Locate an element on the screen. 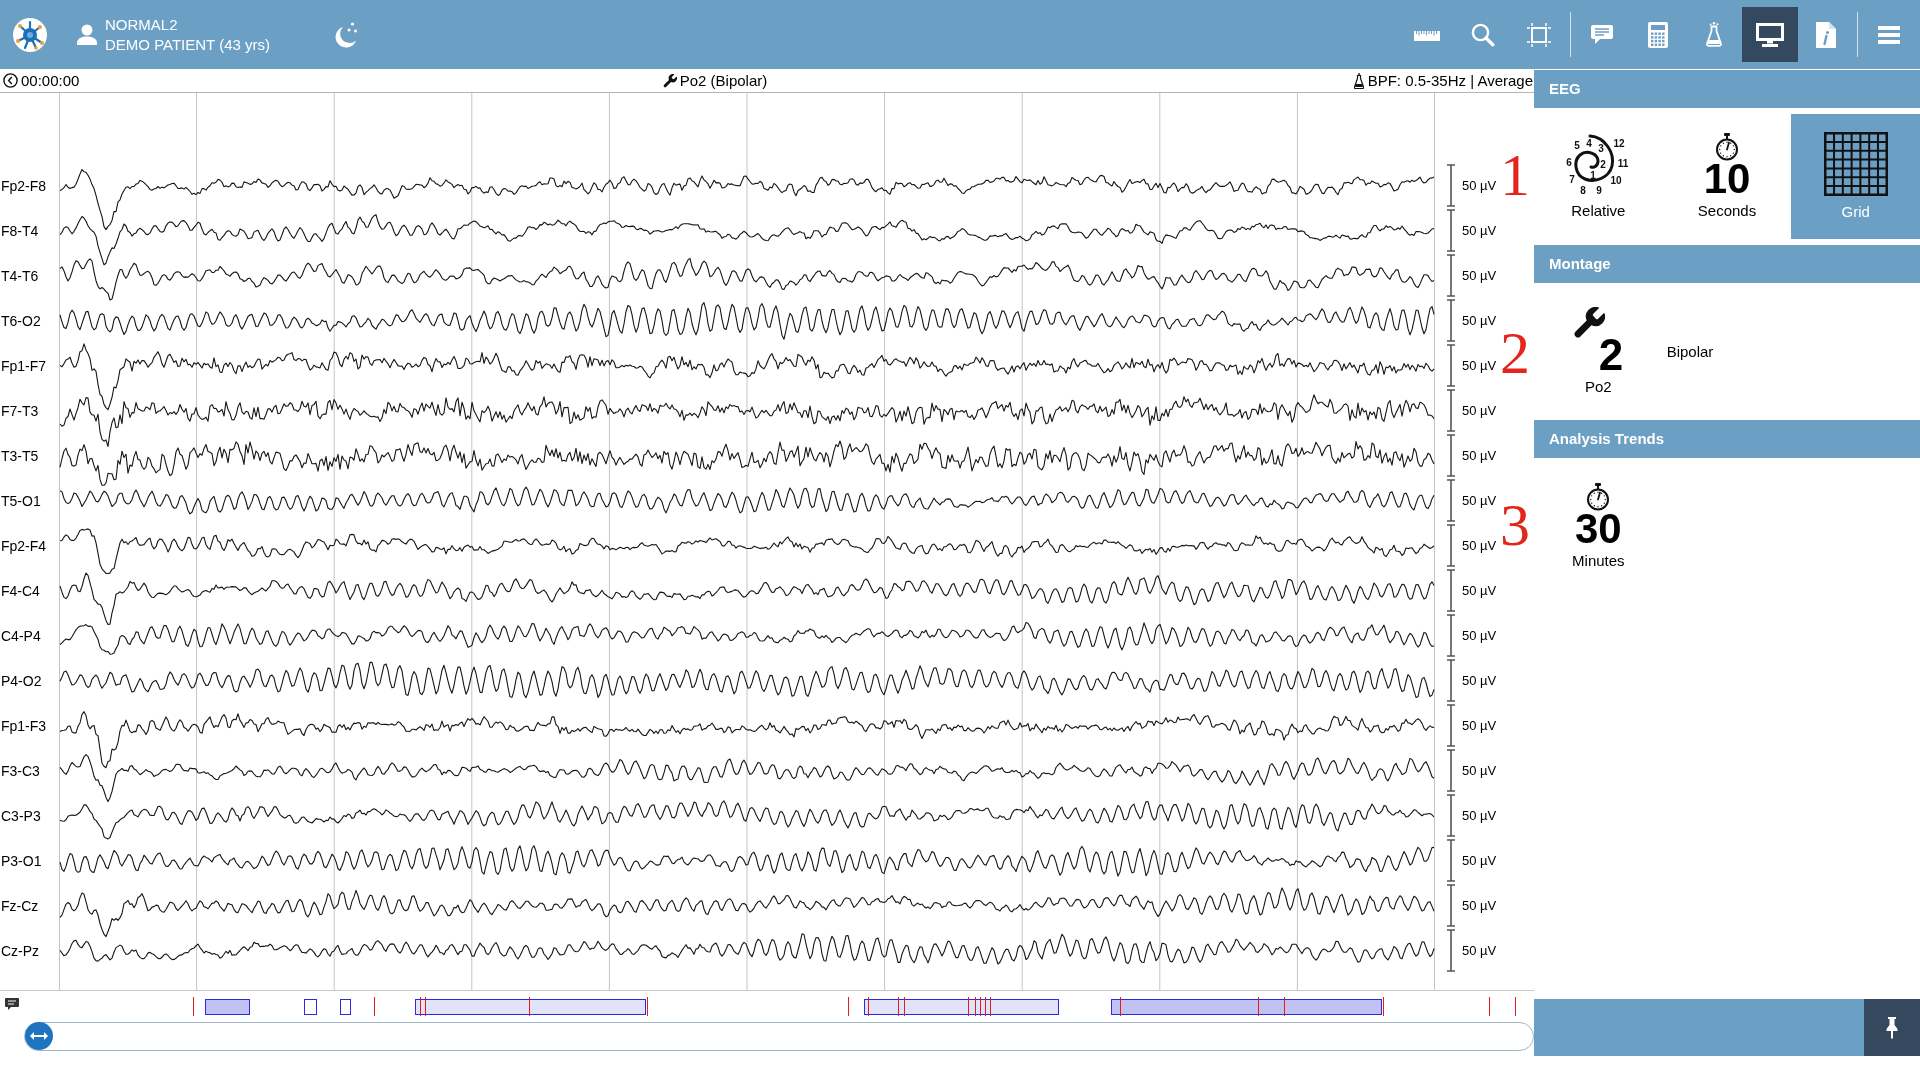  menu-icon is located at coordinates (1889, 34).